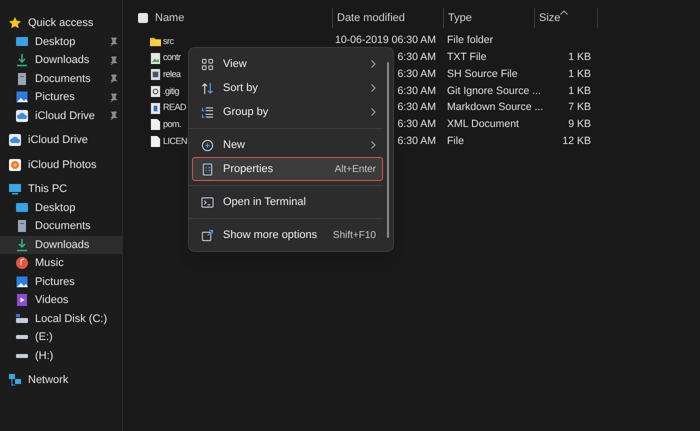 Image resolution: width=700 pixels, height=431 pixels. Describe the element at coordinates (61, 380) in the screenshot. I see `nav-item: Network` at that location.